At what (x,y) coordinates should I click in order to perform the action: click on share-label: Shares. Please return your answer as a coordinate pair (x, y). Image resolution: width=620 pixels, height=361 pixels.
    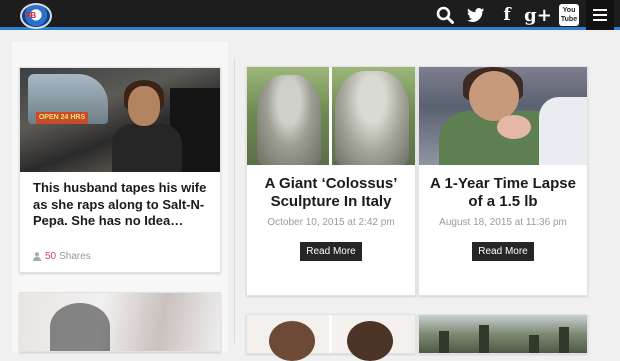
    Looking at the image, I should click on (75, 256).